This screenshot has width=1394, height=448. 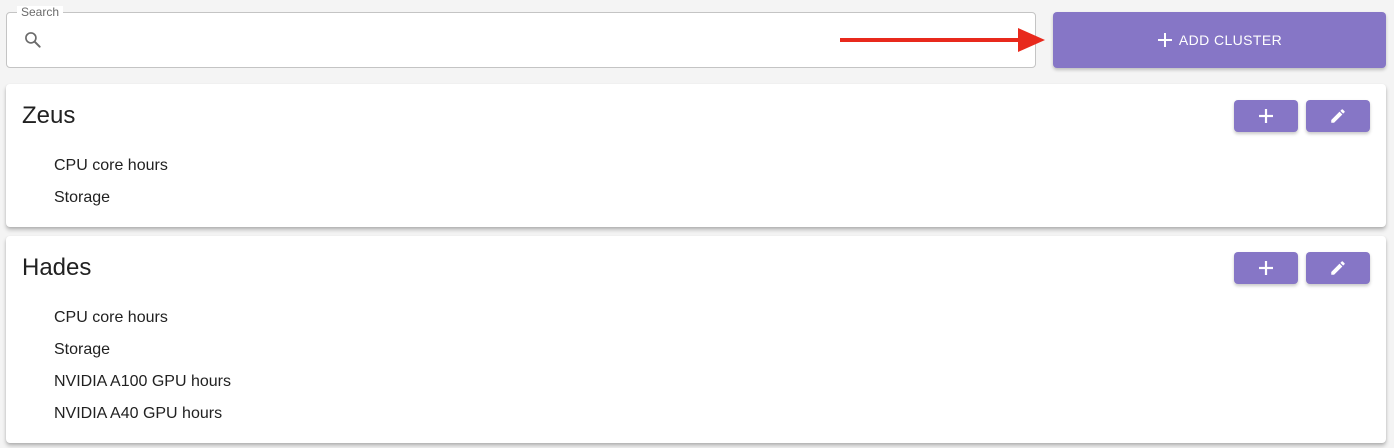 I want to click on resource-item: NVIDIA A100 GPU hours, so click(x=142, y=381).